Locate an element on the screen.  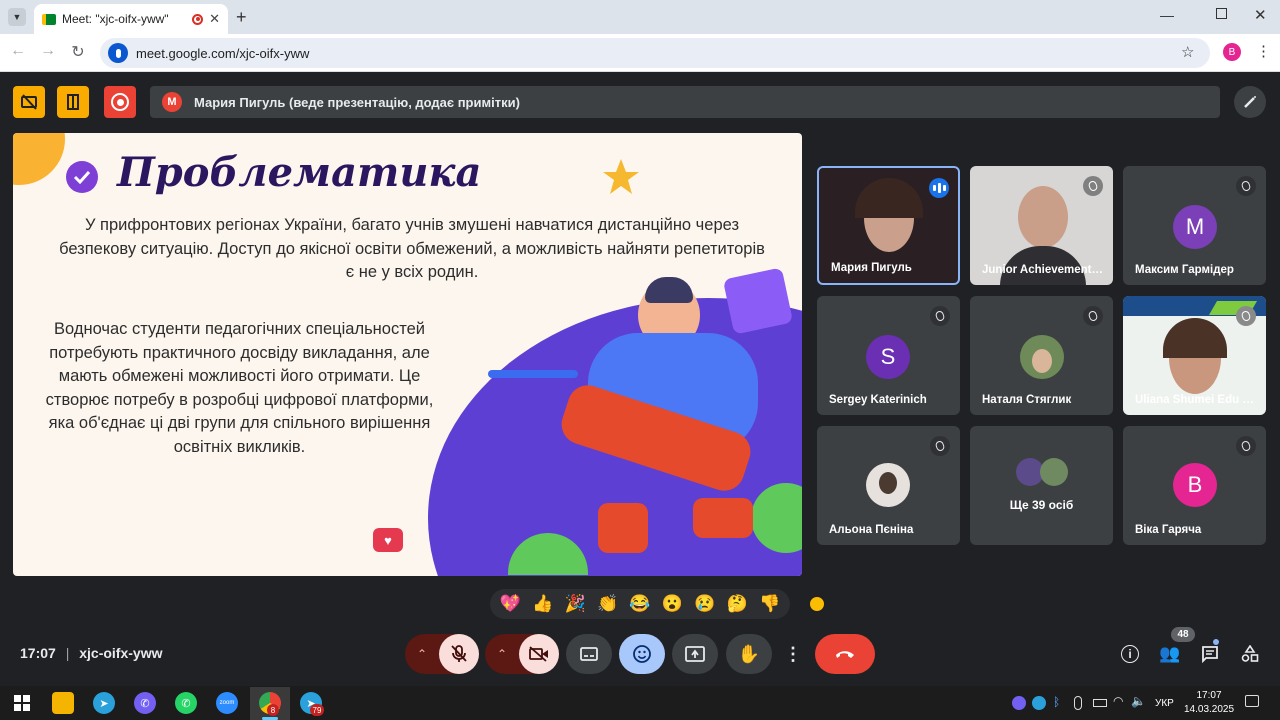
reactions-bar: 💖 👍 🎉 👏 😂 😮 😢 🤔 👎 is located at coordinates (640, 604).